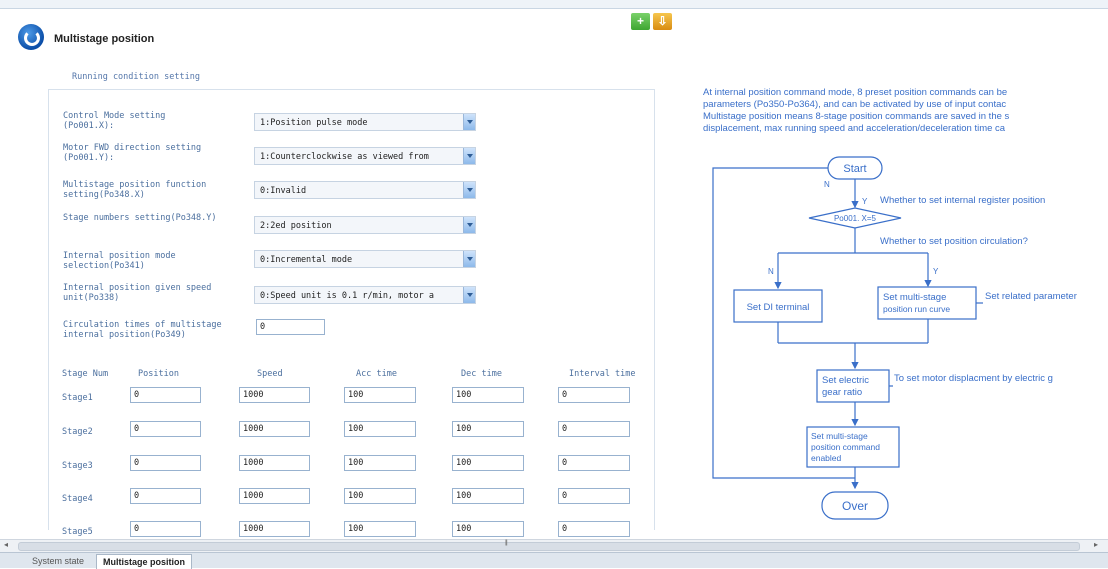  I want to click on horizontal-scrollbar: ◂ ||| ▸, so click(554, 545).